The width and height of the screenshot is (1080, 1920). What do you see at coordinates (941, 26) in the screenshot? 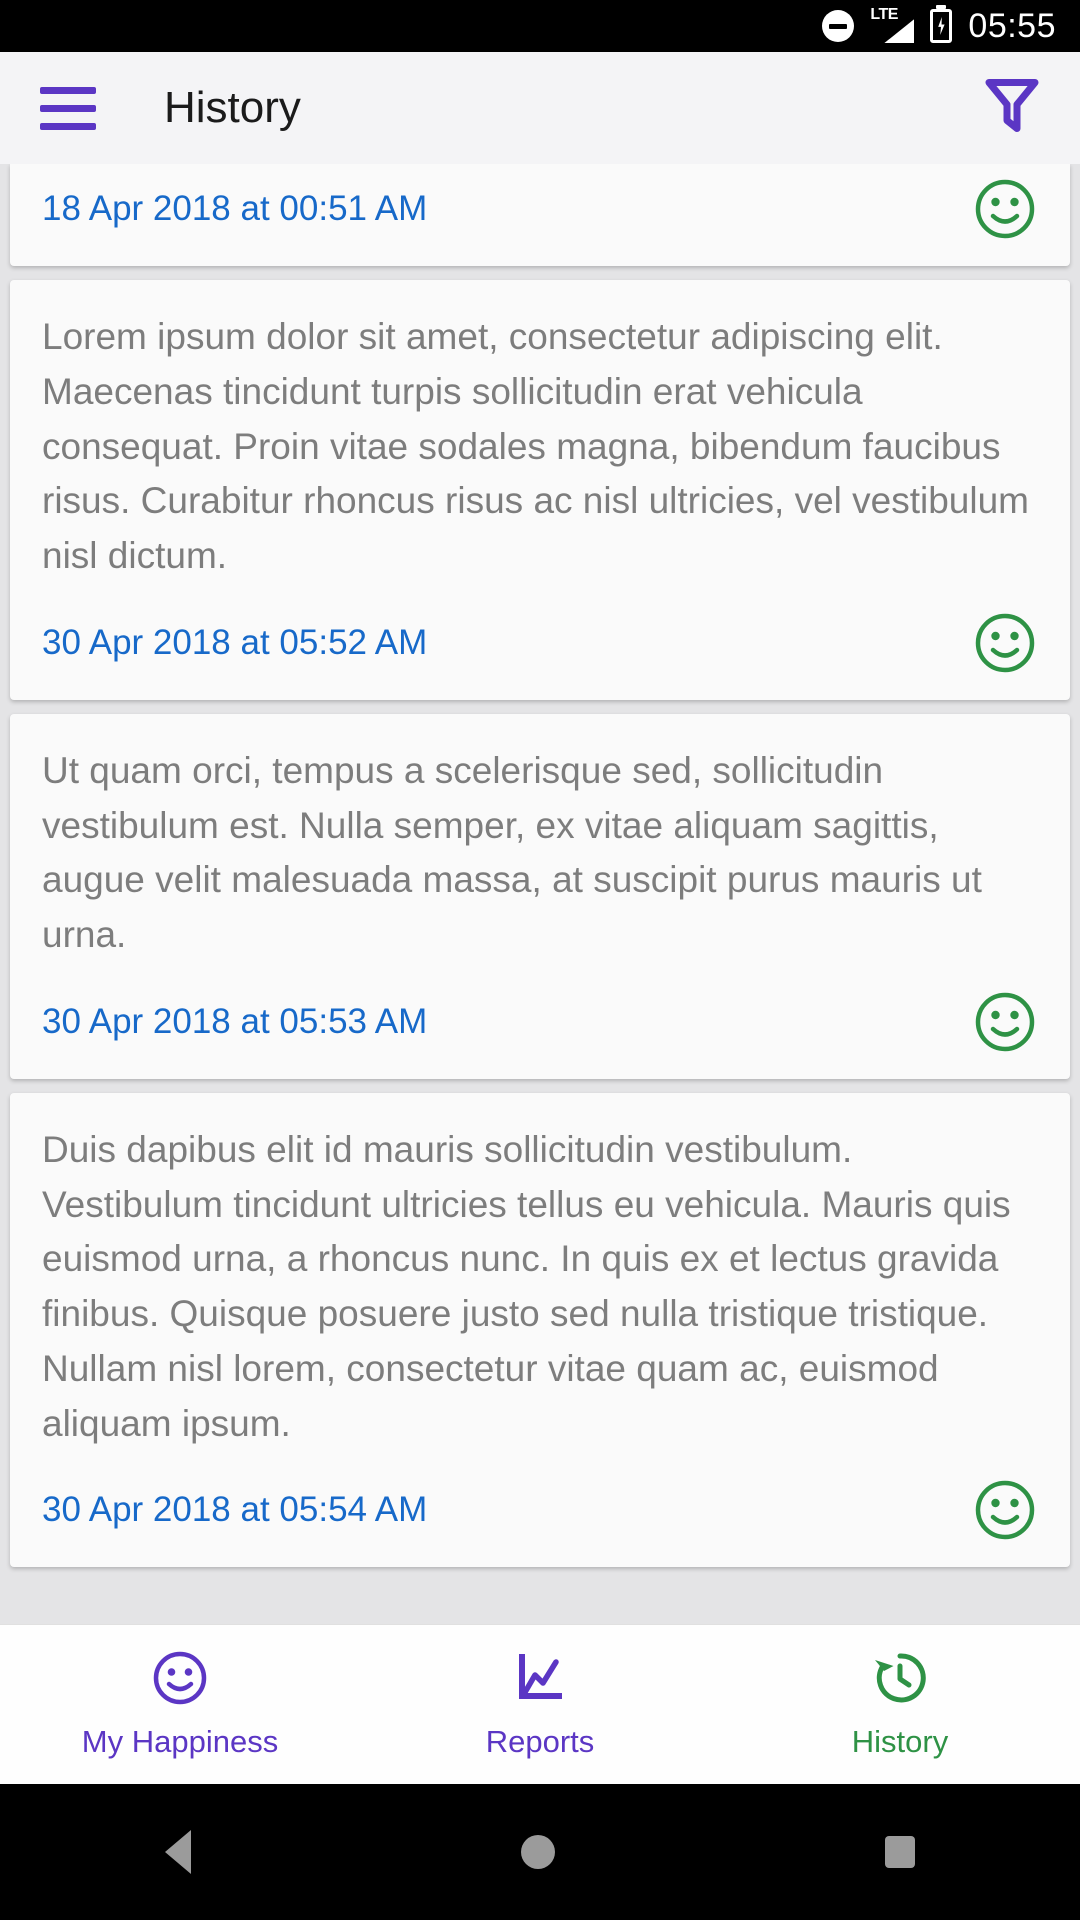
I see `battery-charging-icon` at bounding box center [941, 26].